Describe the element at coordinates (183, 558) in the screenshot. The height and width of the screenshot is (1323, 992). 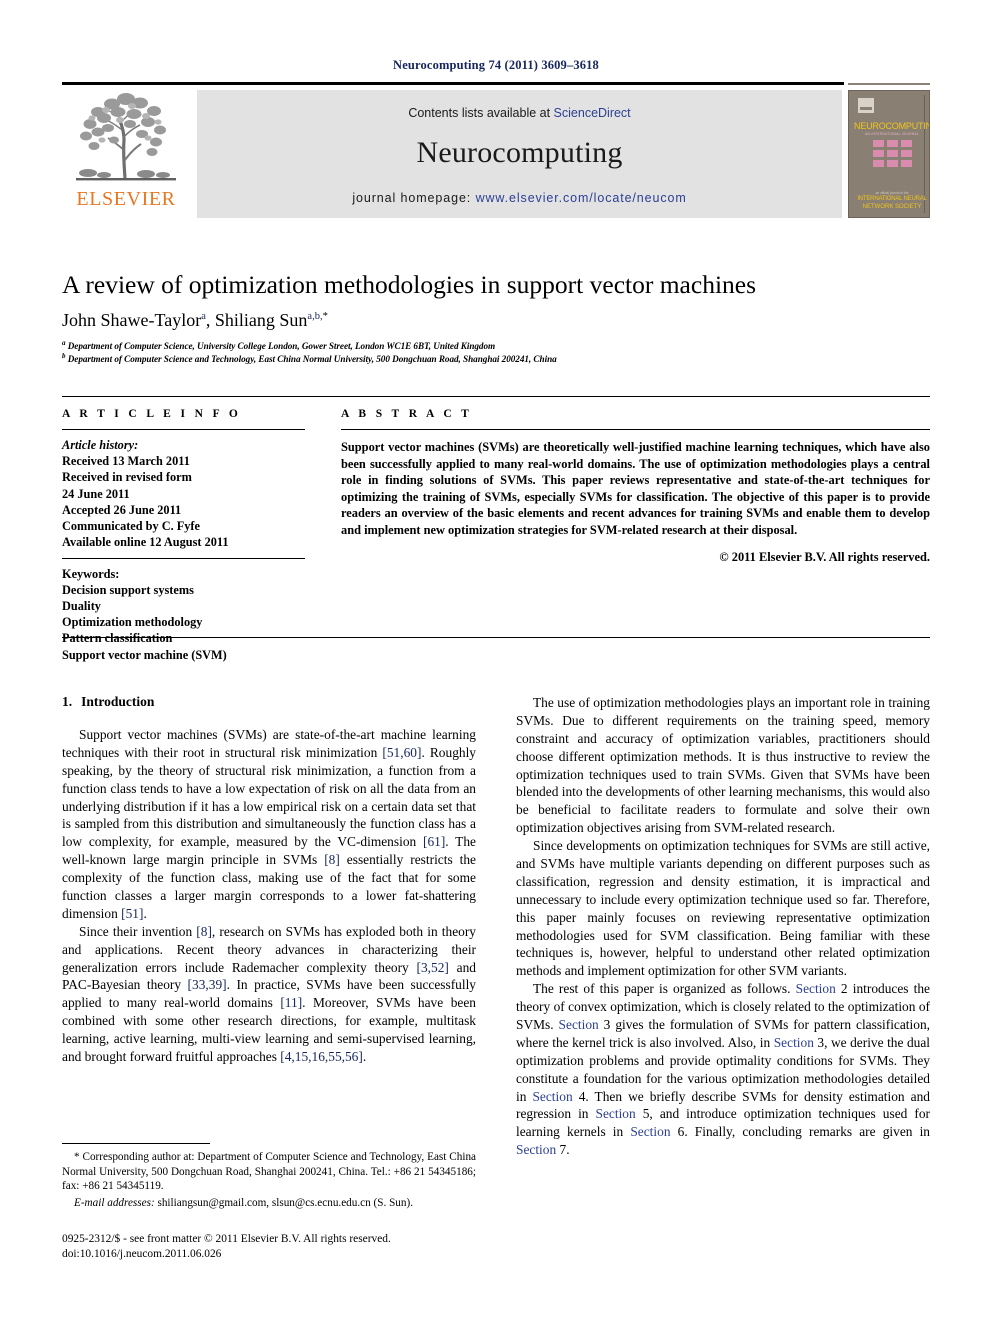
I see `keywords-rule` at that location.